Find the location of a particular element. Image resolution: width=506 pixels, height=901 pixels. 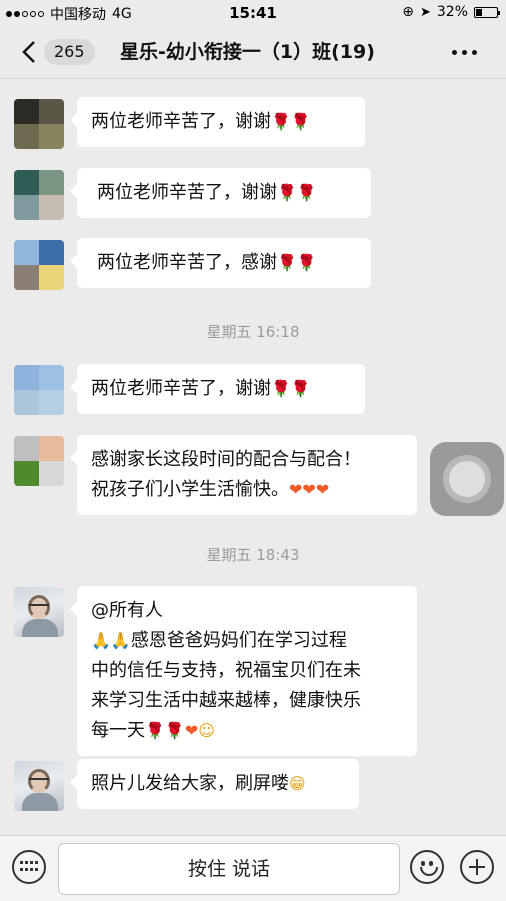

message-text-line: 🙏🙏感恩爸爸妈妈们在学习过程 is located at coordinates (219, 640).